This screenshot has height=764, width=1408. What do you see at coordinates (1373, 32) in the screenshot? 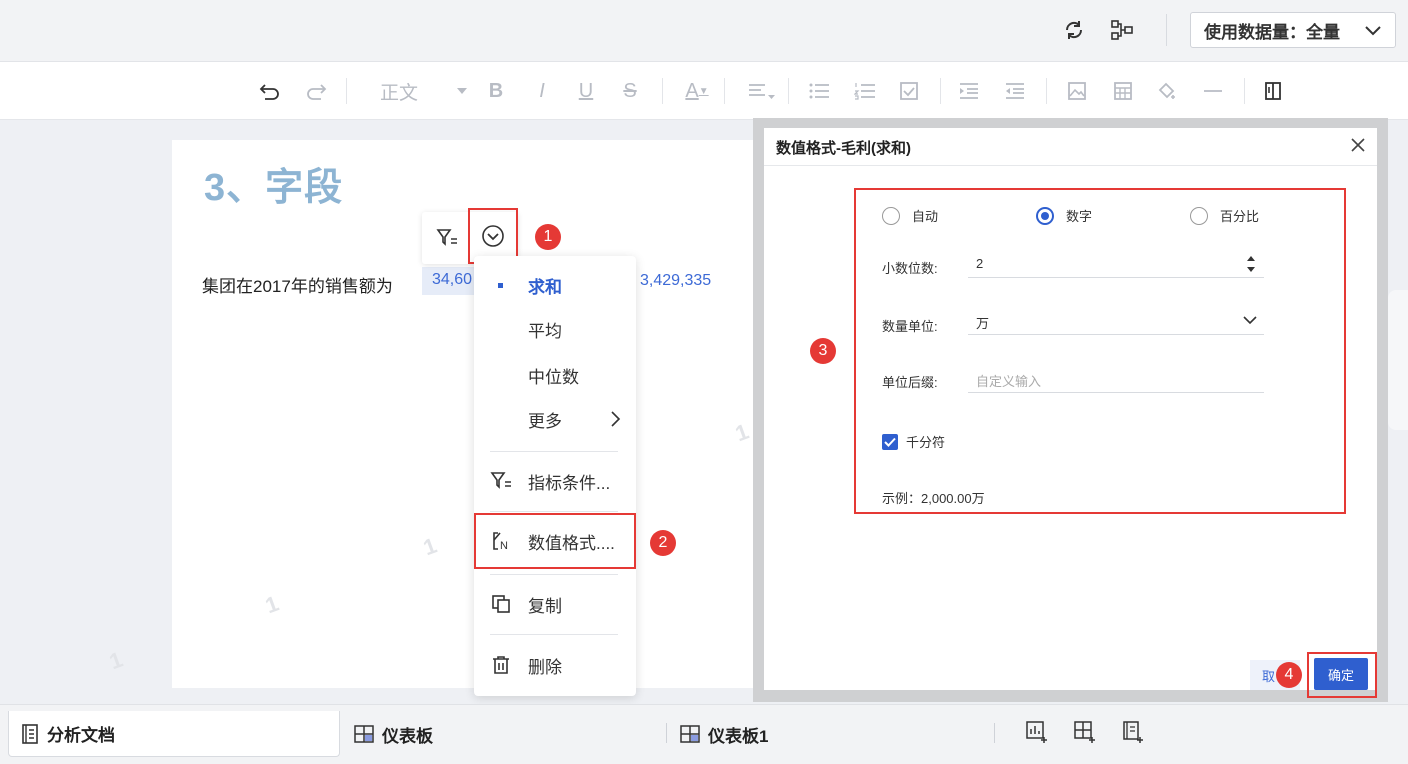
I see `chevron-down-icon` at bounding box center [1373, 32].